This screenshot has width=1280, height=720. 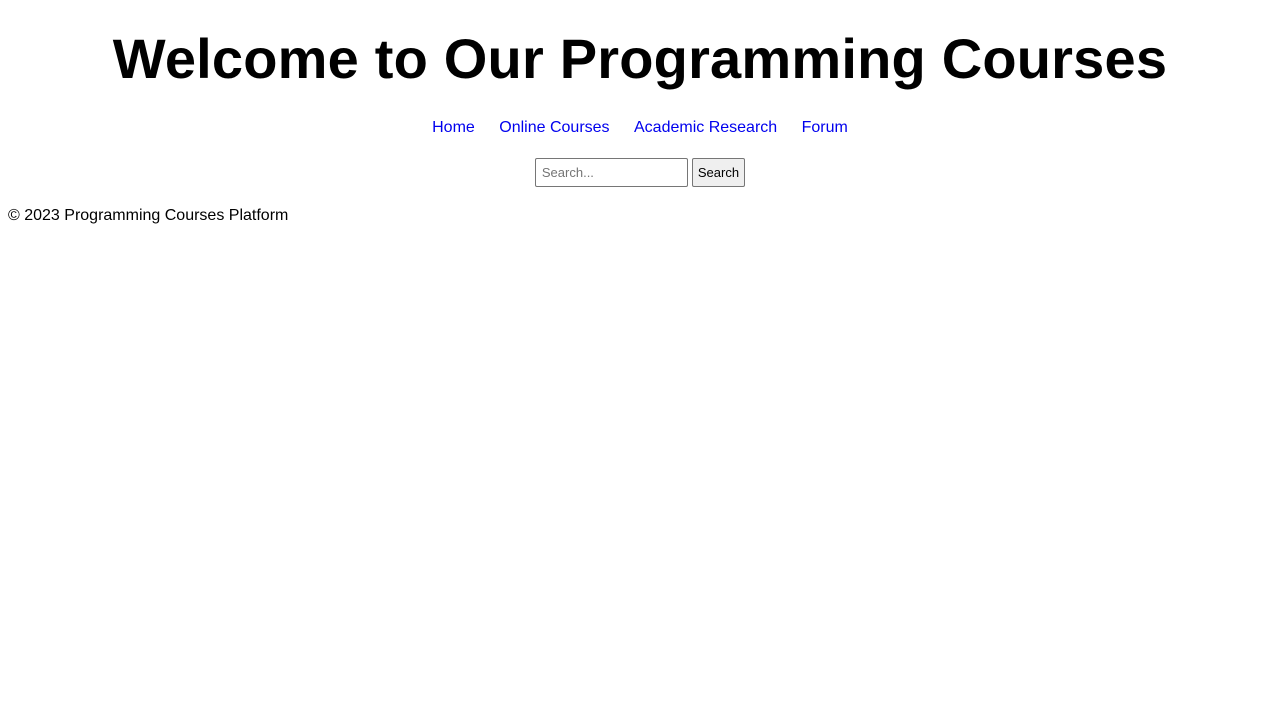 What do you see at coordinates (453, 127) in the screenshot?
I see `nav-link-home: Home` at bounding box center [453, 127].